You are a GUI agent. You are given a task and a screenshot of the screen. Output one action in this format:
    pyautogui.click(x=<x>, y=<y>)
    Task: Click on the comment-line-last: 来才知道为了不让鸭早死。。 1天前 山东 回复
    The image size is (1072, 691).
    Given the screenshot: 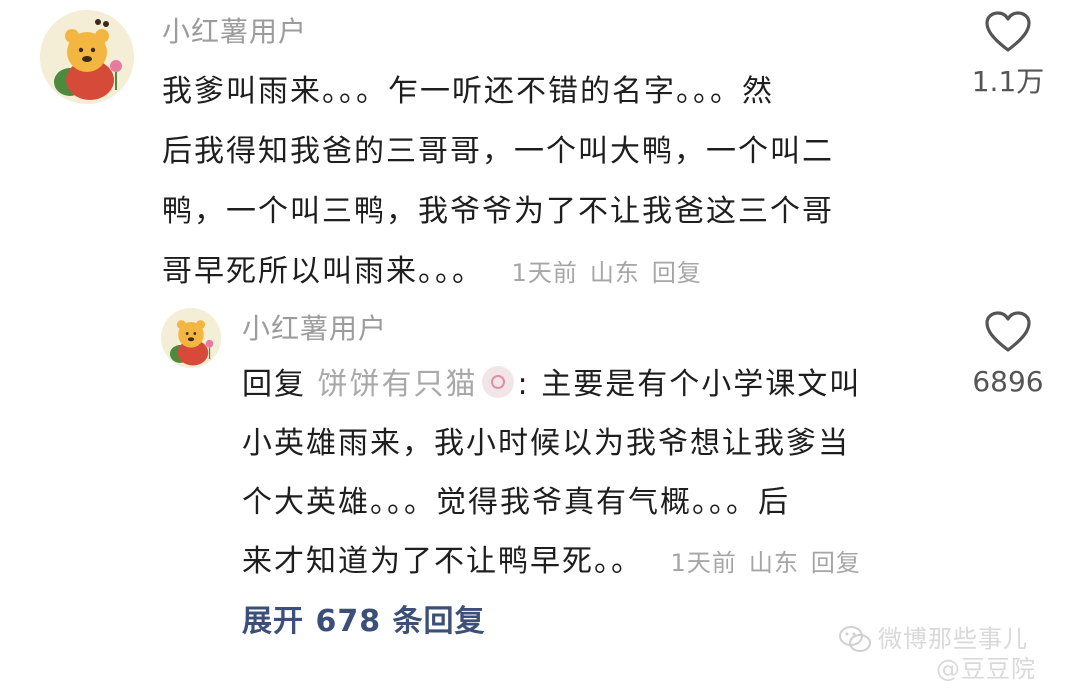 What is the action you would take?
    pyautogui.click(x=602, y=562)
    